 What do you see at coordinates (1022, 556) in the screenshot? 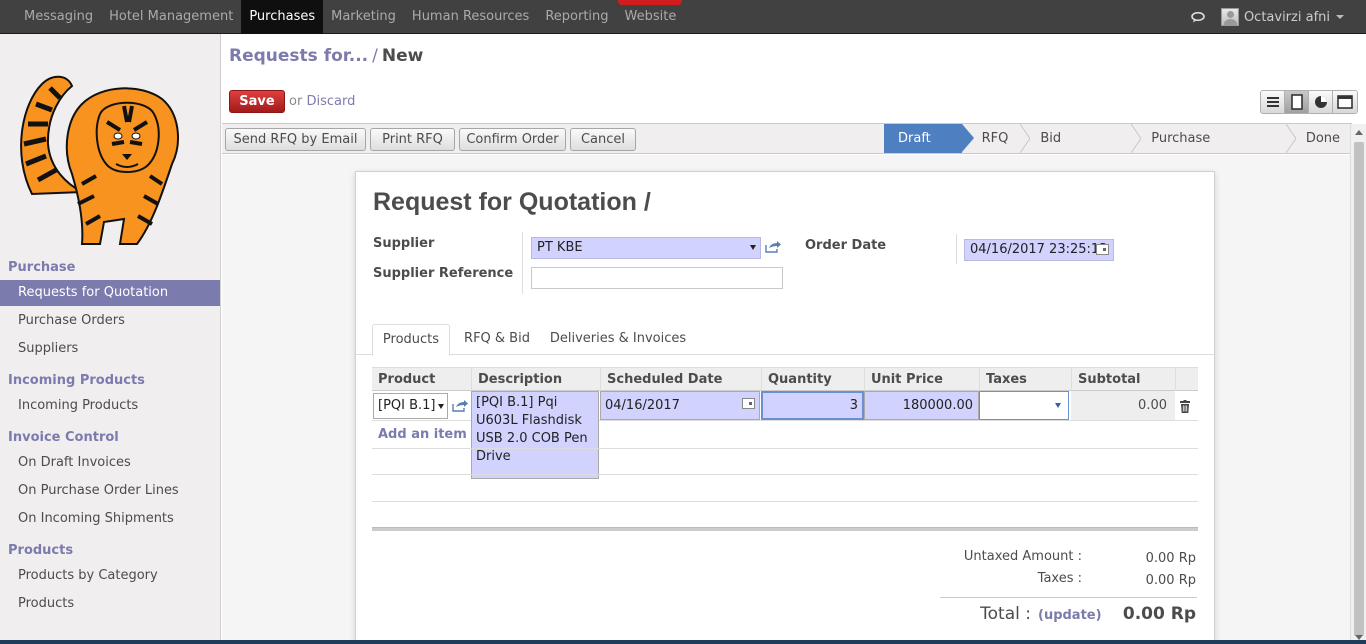
I see `untaxed-amount-label: Untaxed Amount :` at bounding box center [1022, 556].